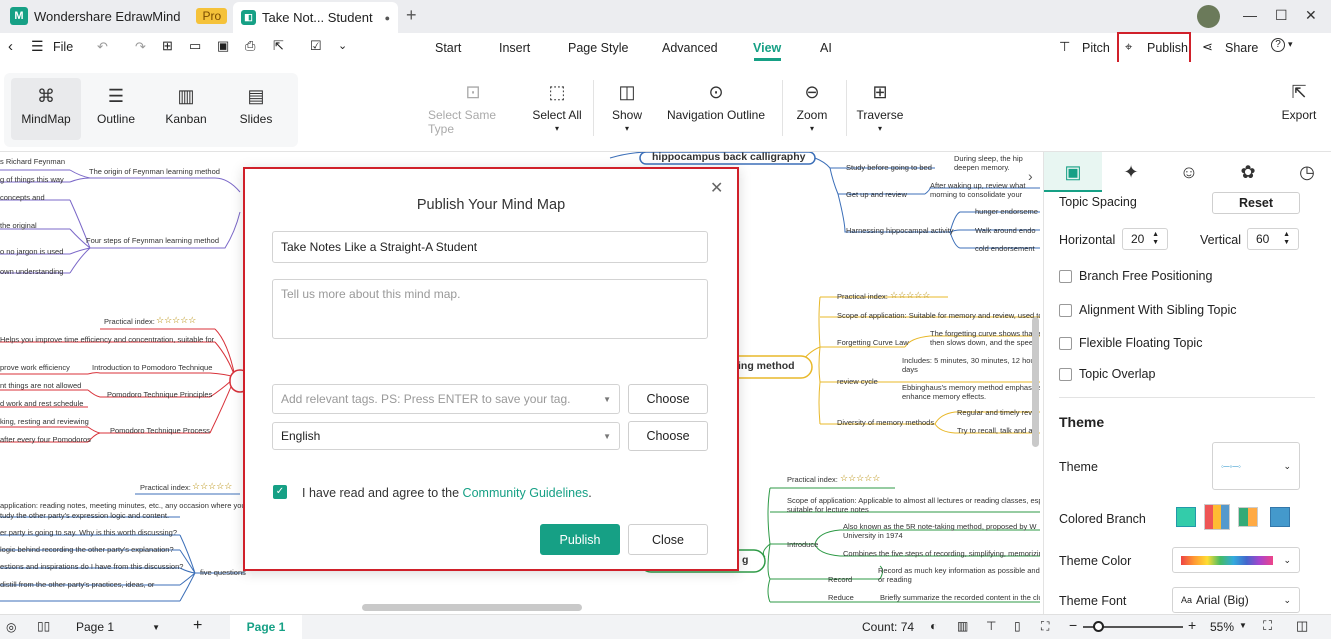 This screenshot has width=1331, height=639. What do you see at coordinates (598, 48) in the screenshot?
I see `tab-page-style: Page Style` at bounding box center [598, 48].